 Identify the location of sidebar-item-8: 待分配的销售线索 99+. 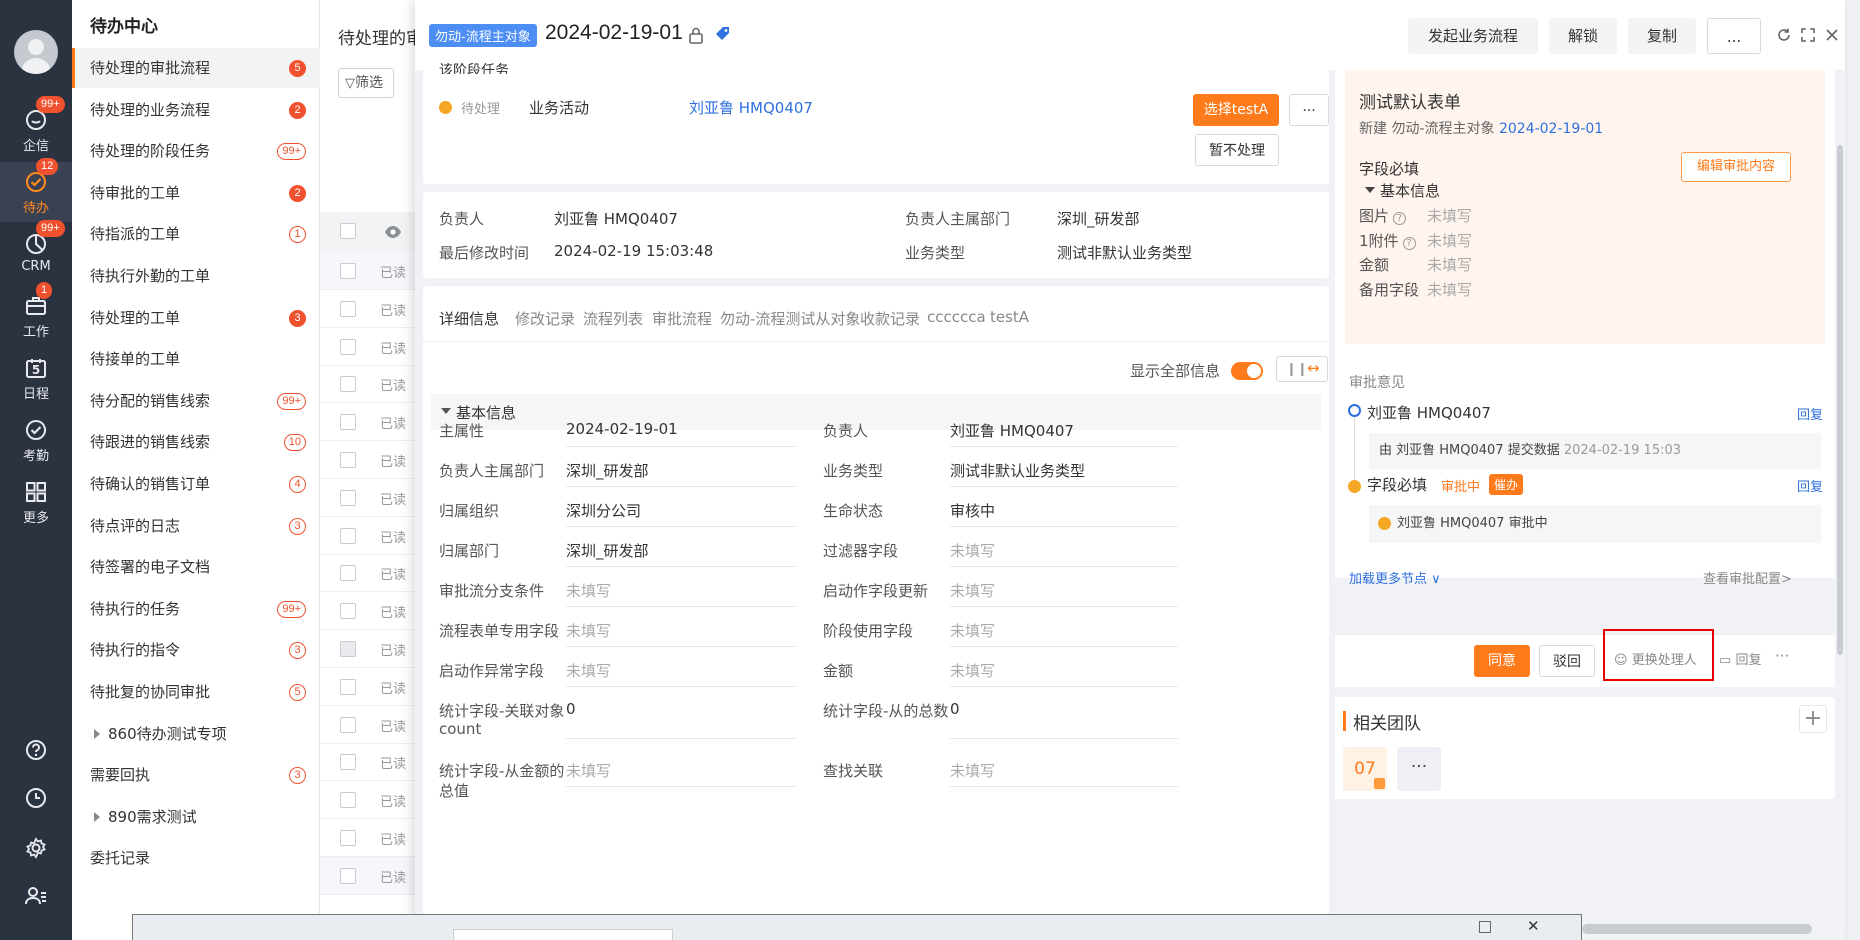
(196, 401).